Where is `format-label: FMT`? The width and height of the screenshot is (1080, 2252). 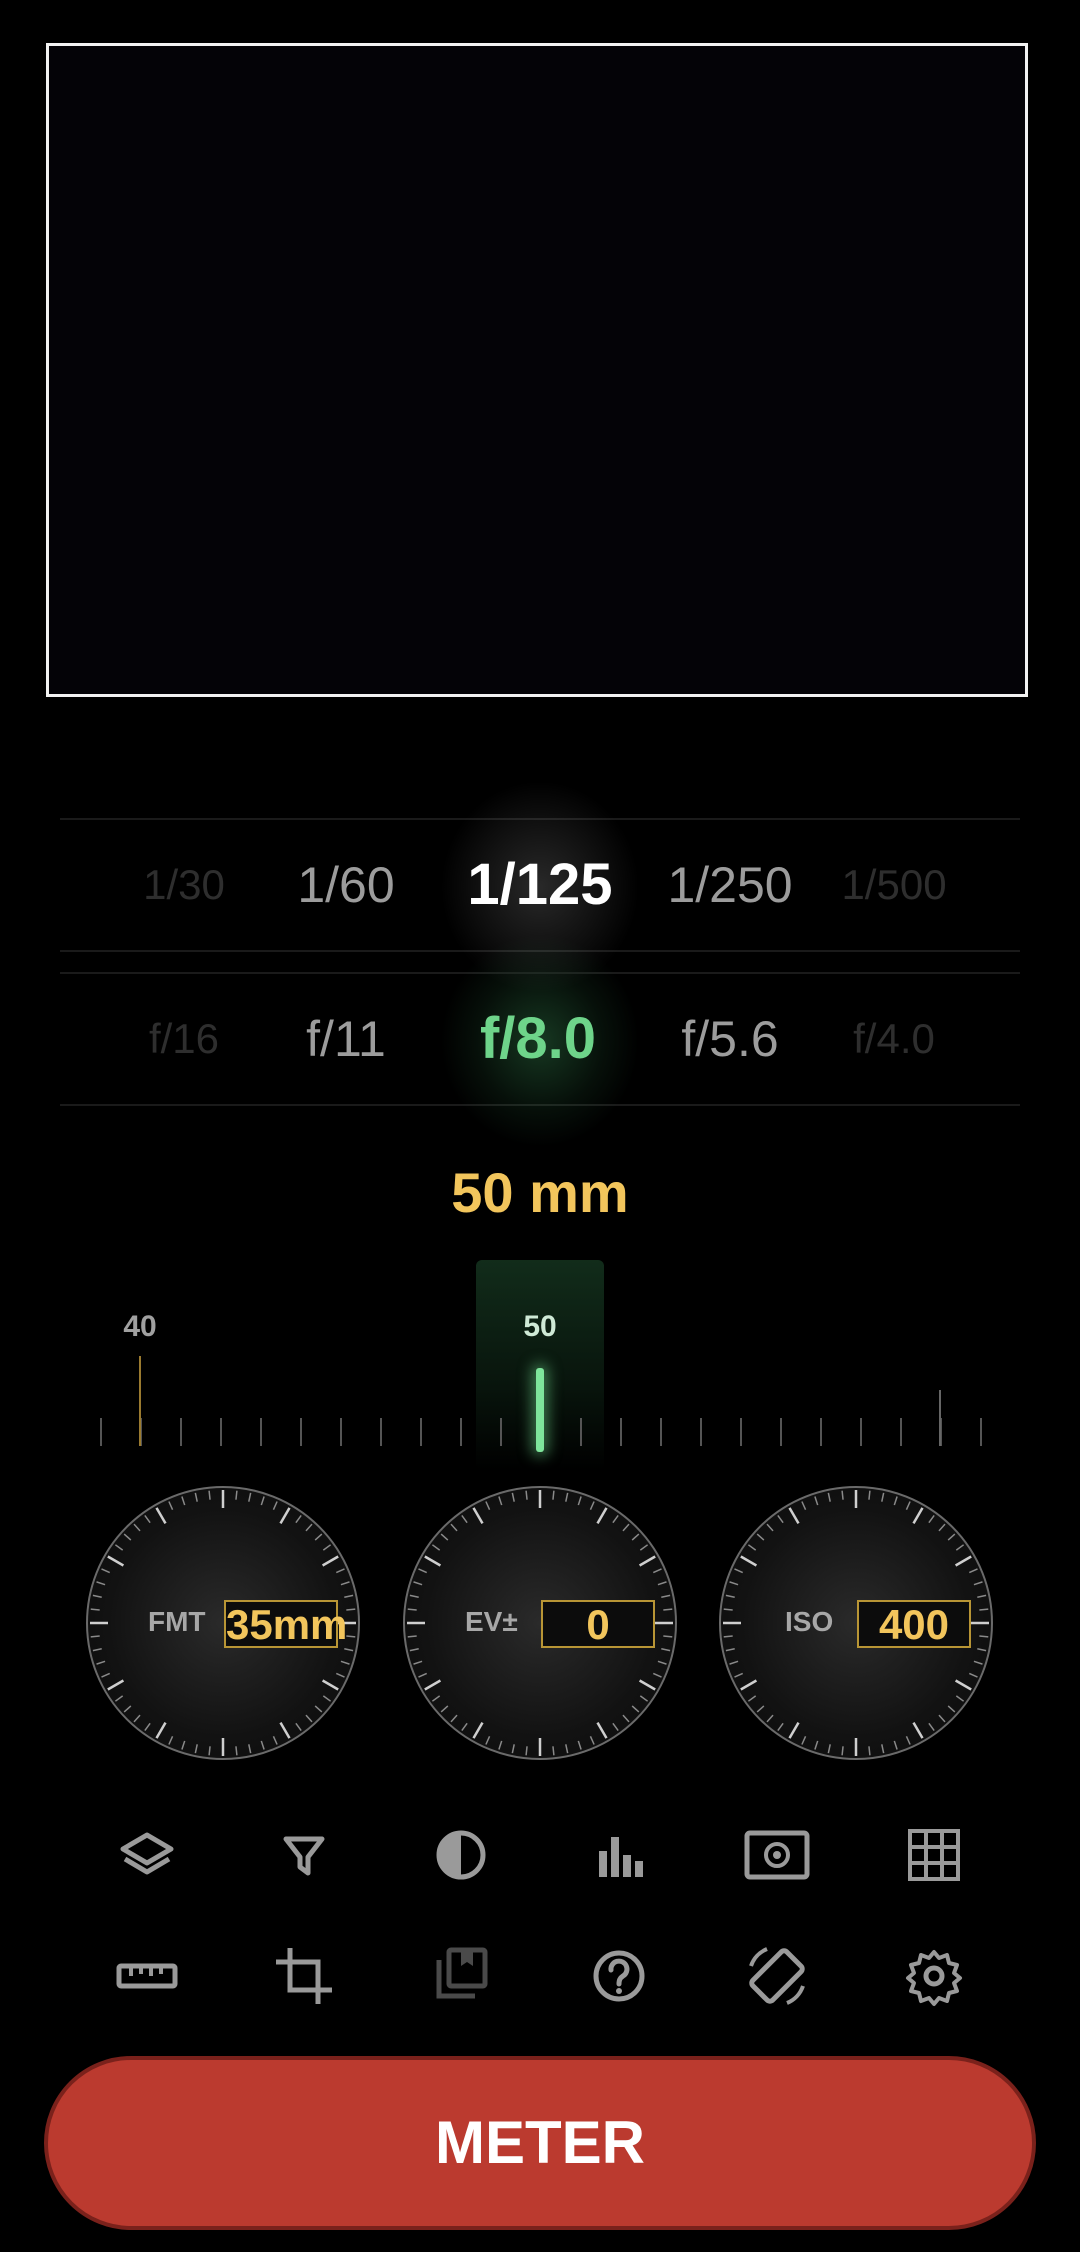
format-label: FMT is located at coordinates (177, 1621).